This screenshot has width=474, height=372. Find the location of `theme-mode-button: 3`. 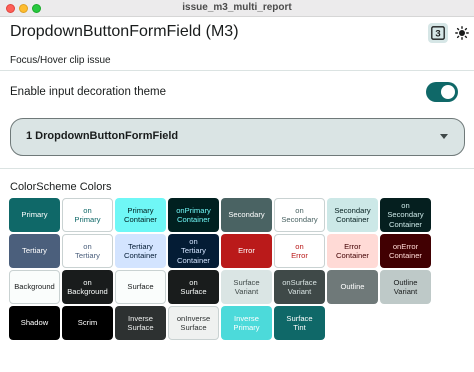

theme-mode-button: 3 is located at coordinates (438, 33).